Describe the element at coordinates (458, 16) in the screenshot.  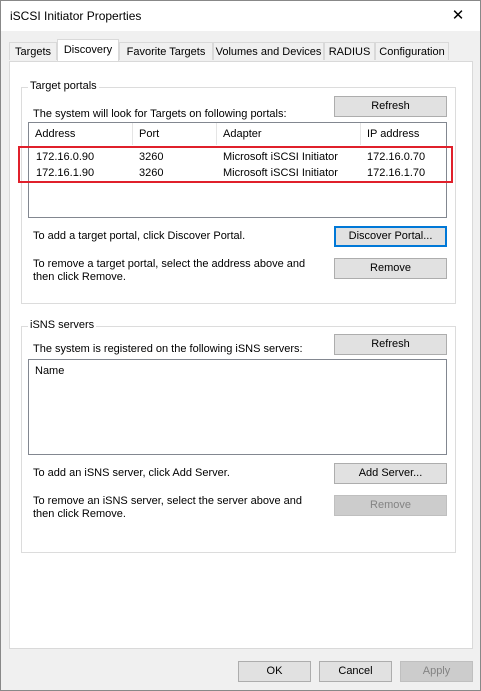
I see `close-icon: ✕` at that location.